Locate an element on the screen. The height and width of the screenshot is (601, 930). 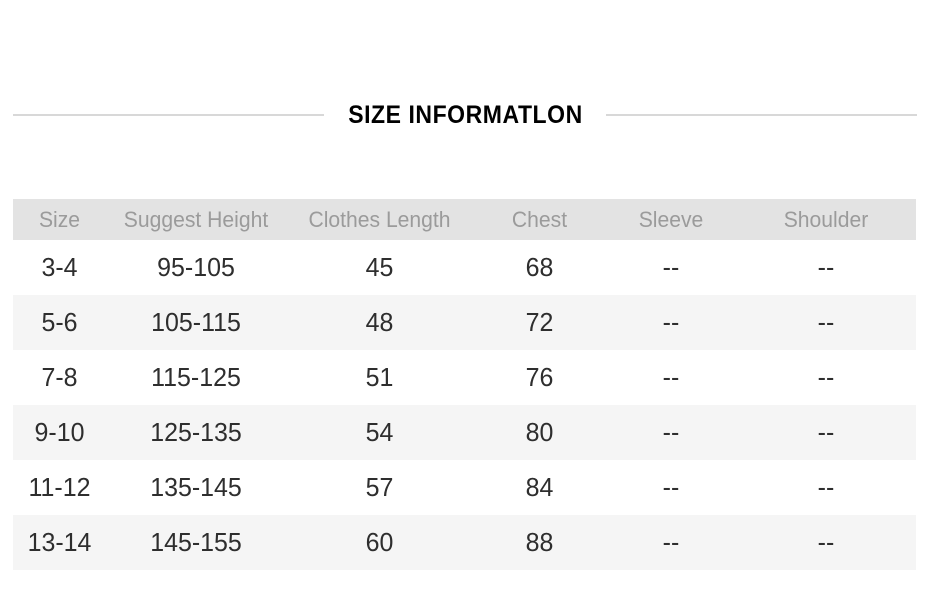
cell-length: 51 is located at coordinates (379, 377).